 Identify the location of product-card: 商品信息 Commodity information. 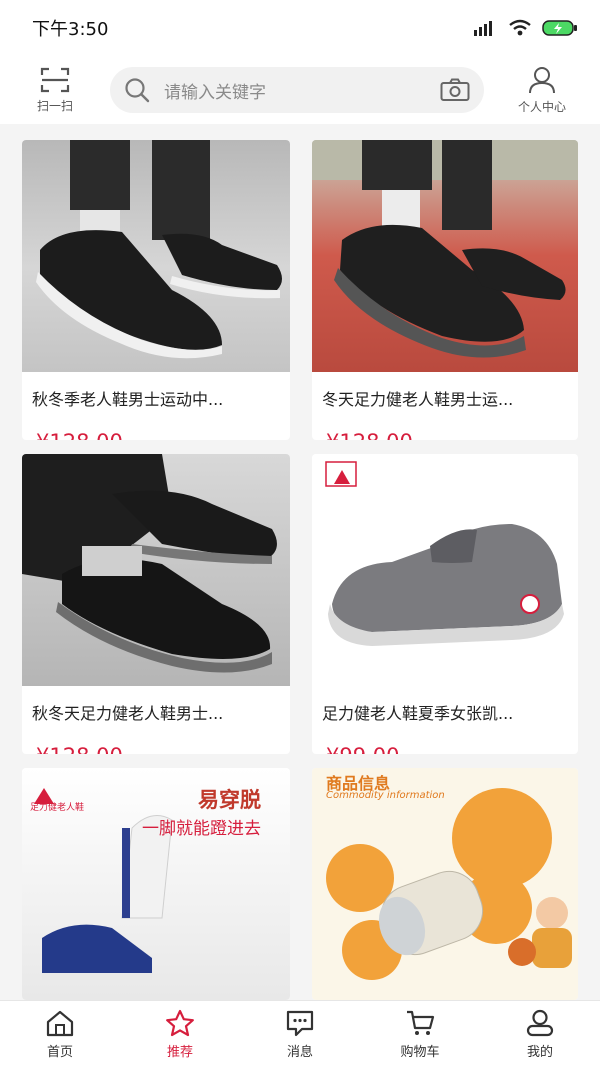
(445, 884).